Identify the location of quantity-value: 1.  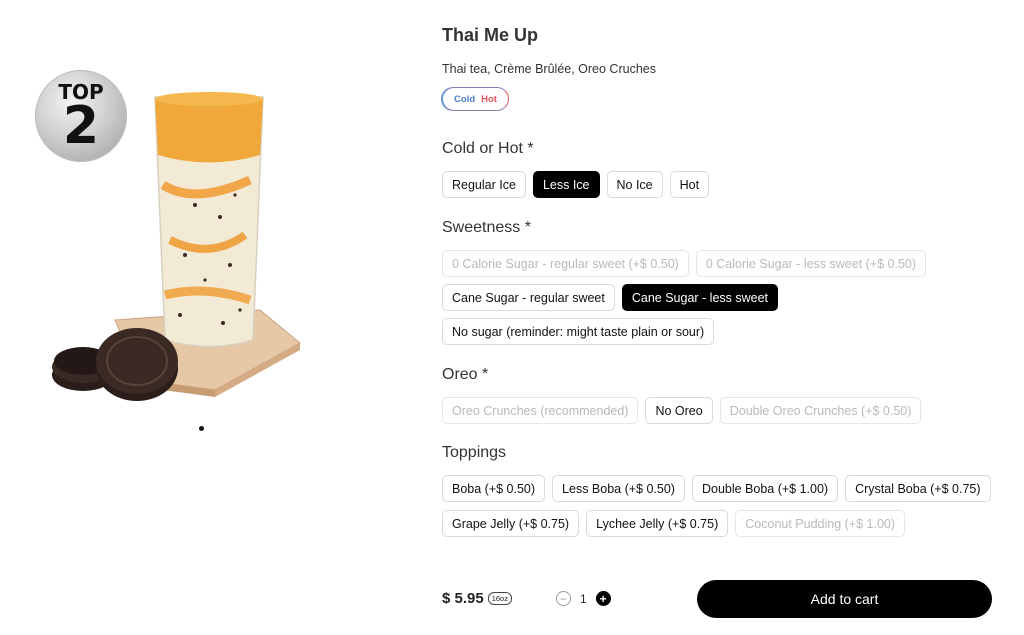
(583, 598).